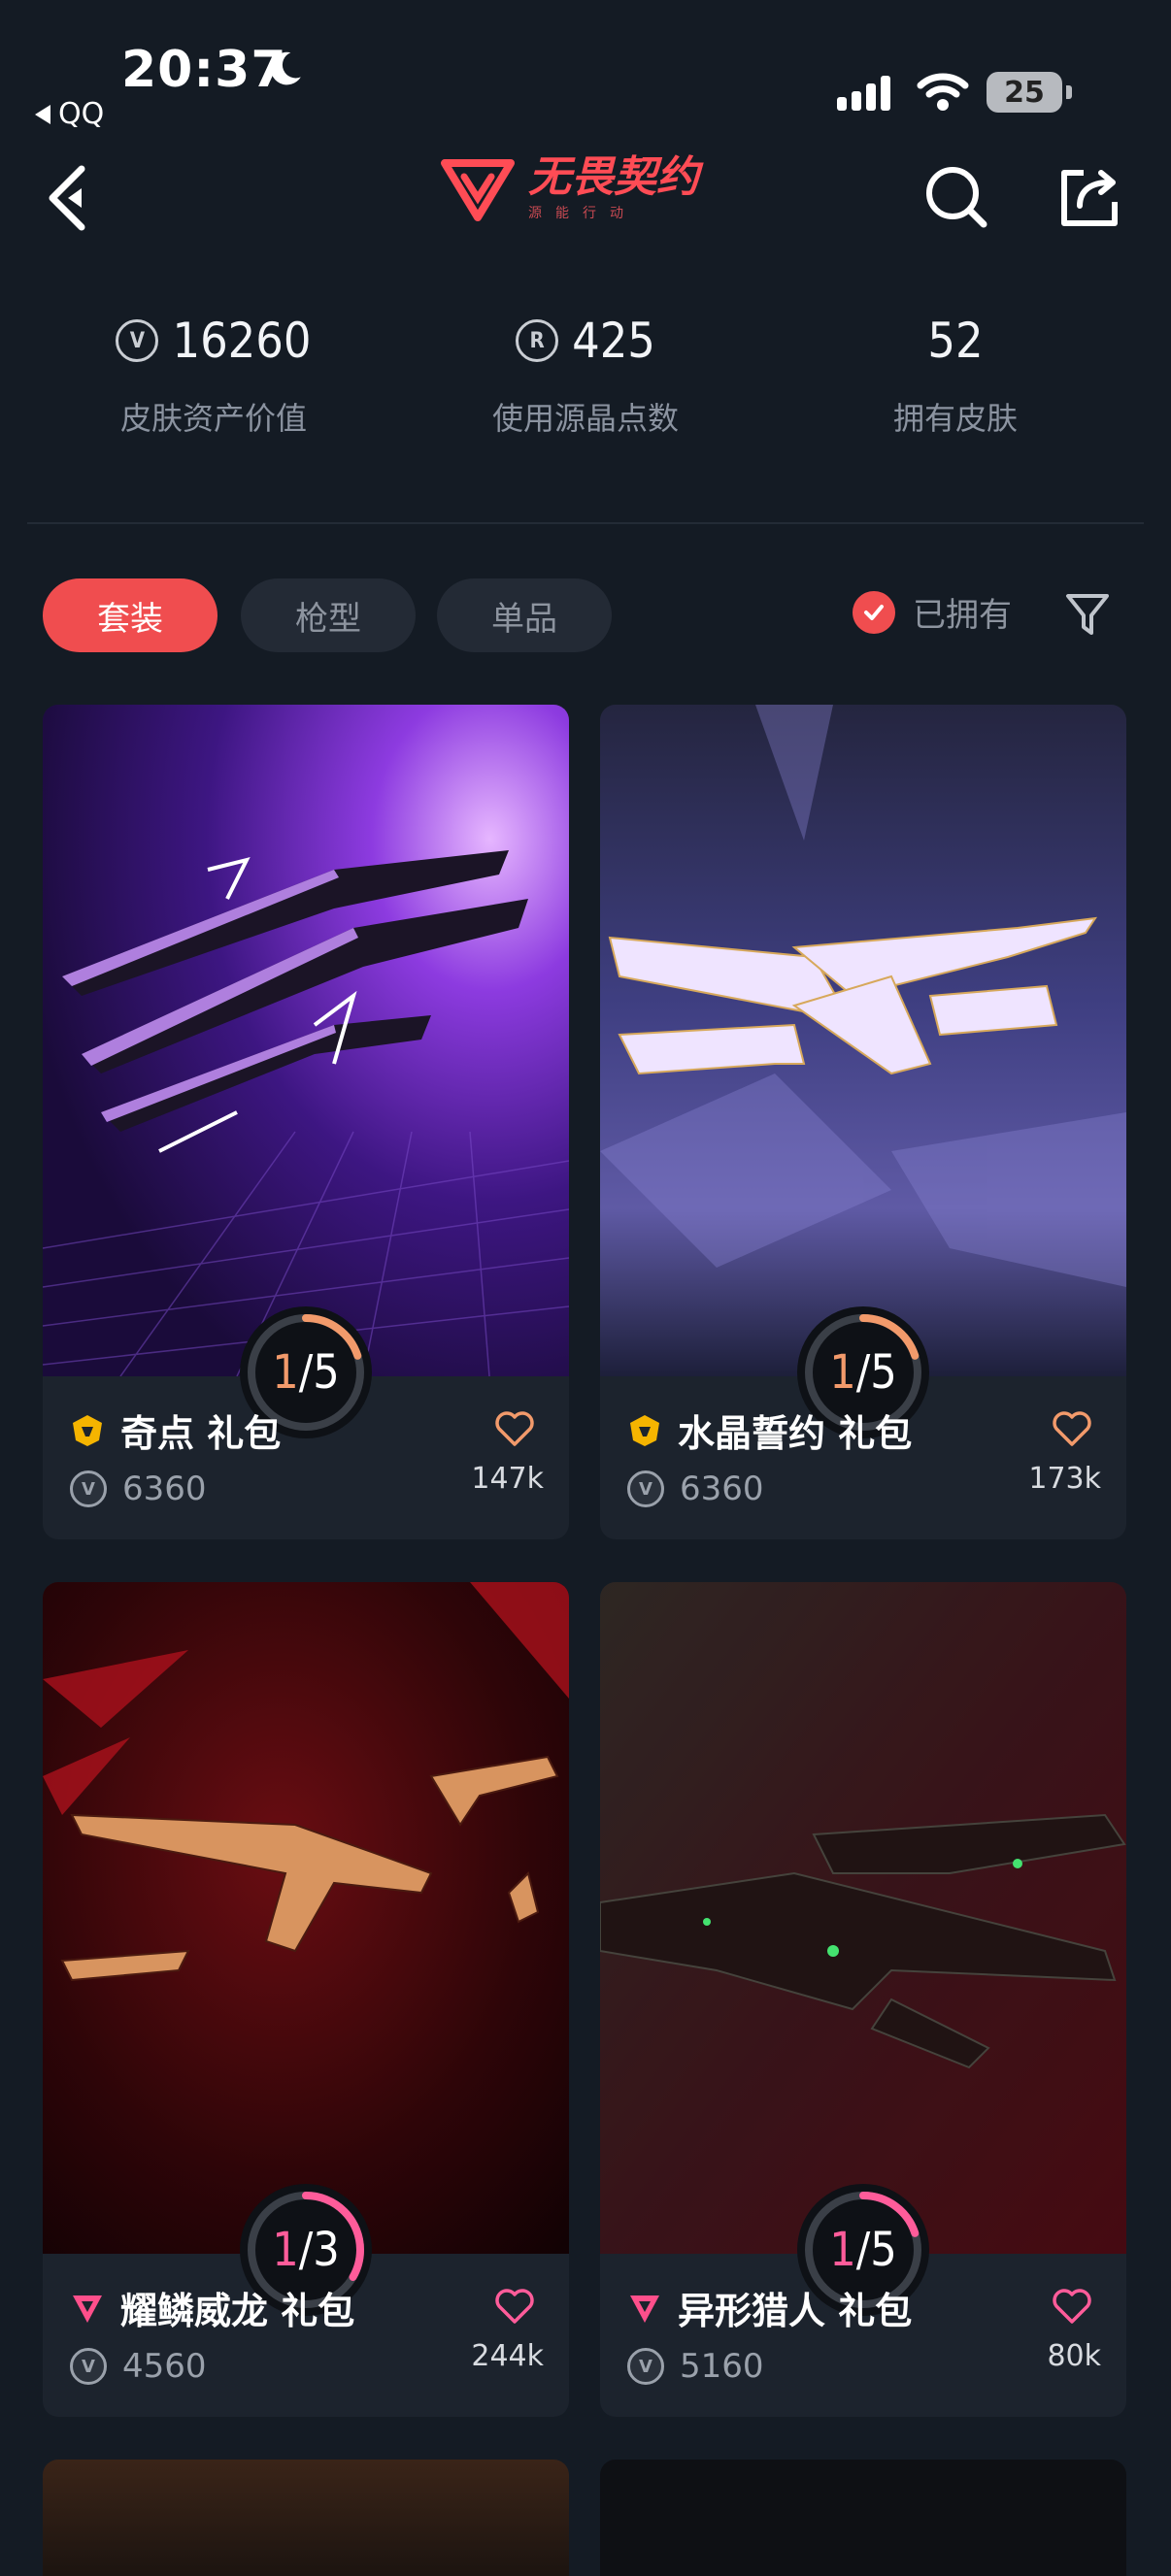 This screenshot has height=2576, width=1171. I want to click on bundle-name: 异形猎人 礼包, so click(795, 2311).